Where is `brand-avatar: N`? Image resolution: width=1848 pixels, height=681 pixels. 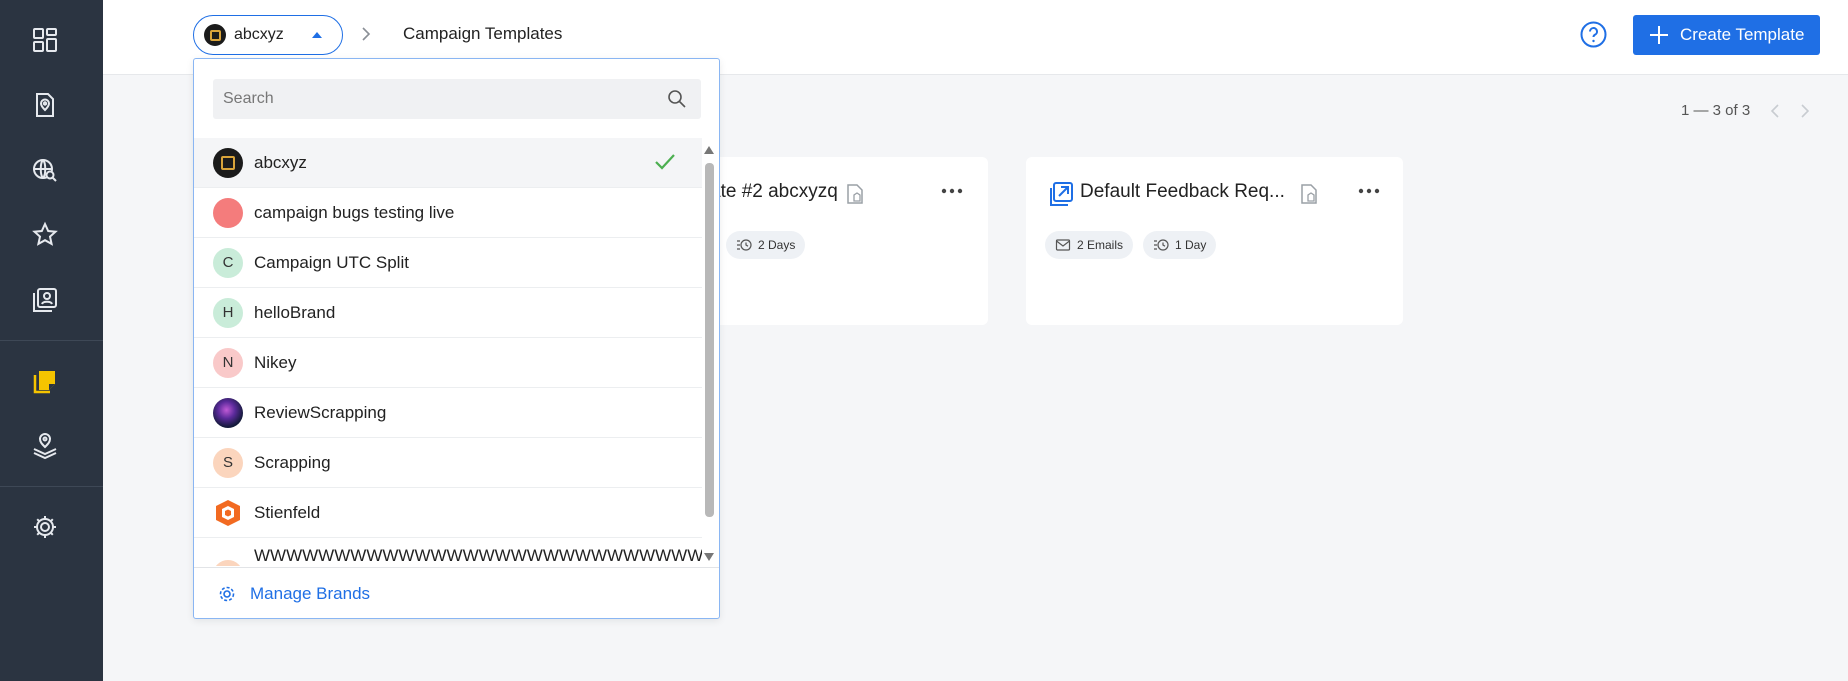 brand-avatar: N is located at coordinates (228, 362).